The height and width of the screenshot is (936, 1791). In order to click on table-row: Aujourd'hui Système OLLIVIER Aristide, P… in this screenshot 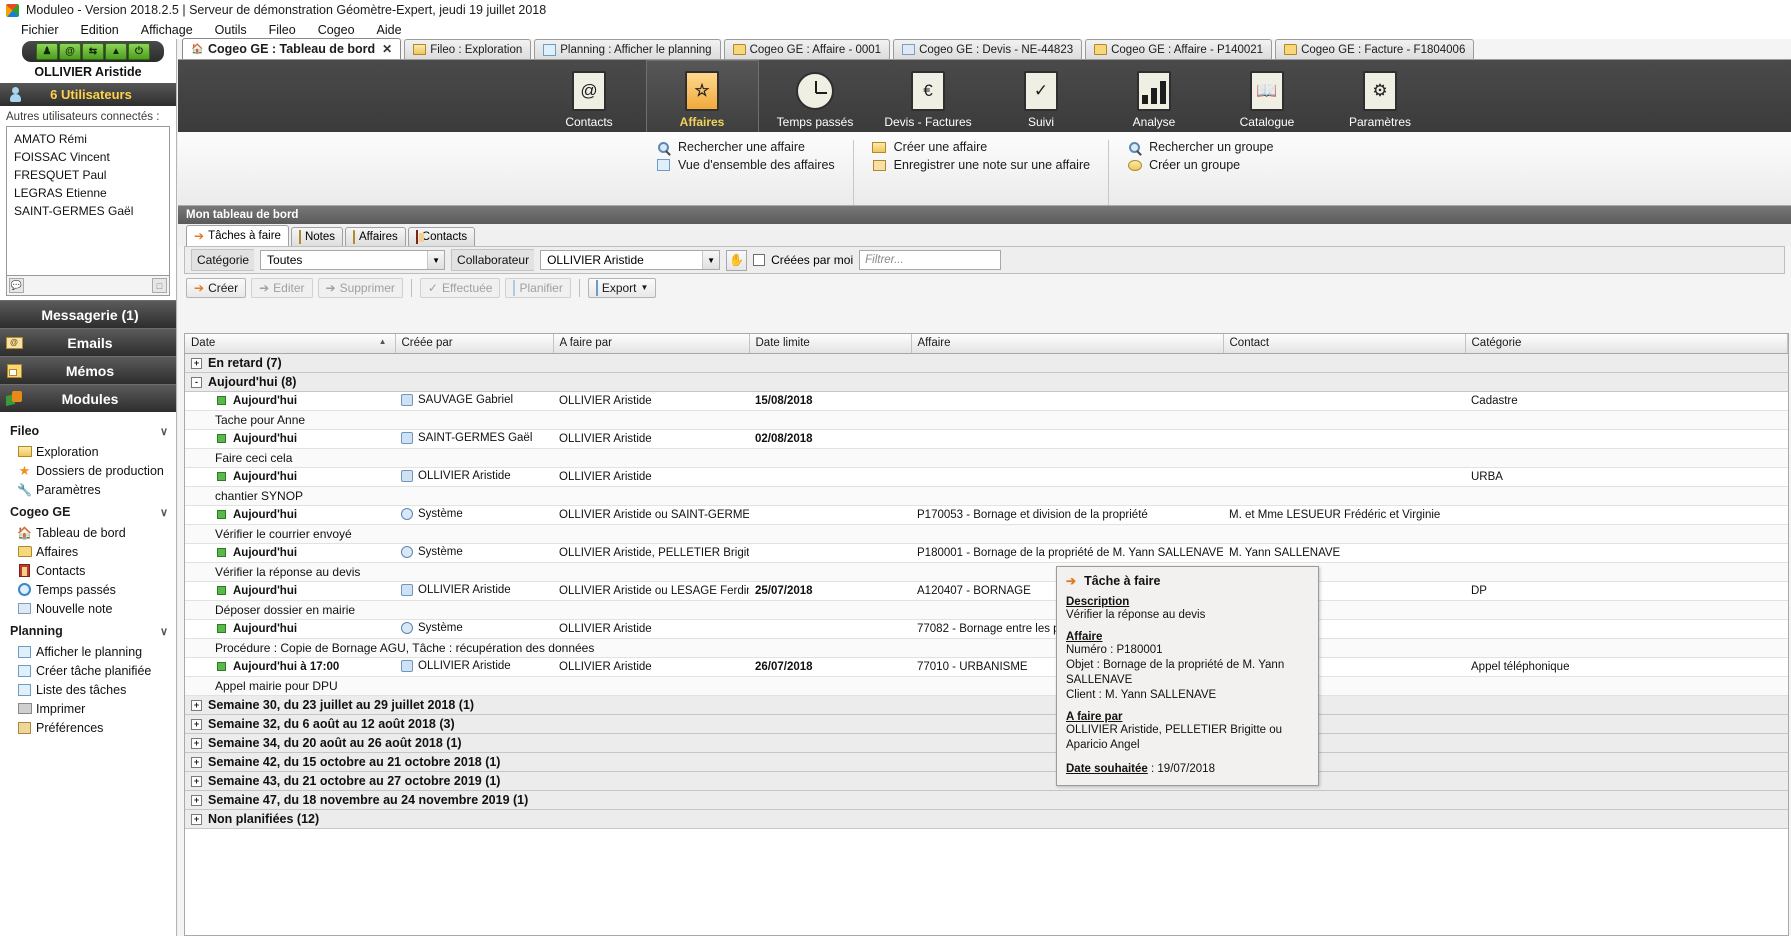, I will do `click(986, 553)`.